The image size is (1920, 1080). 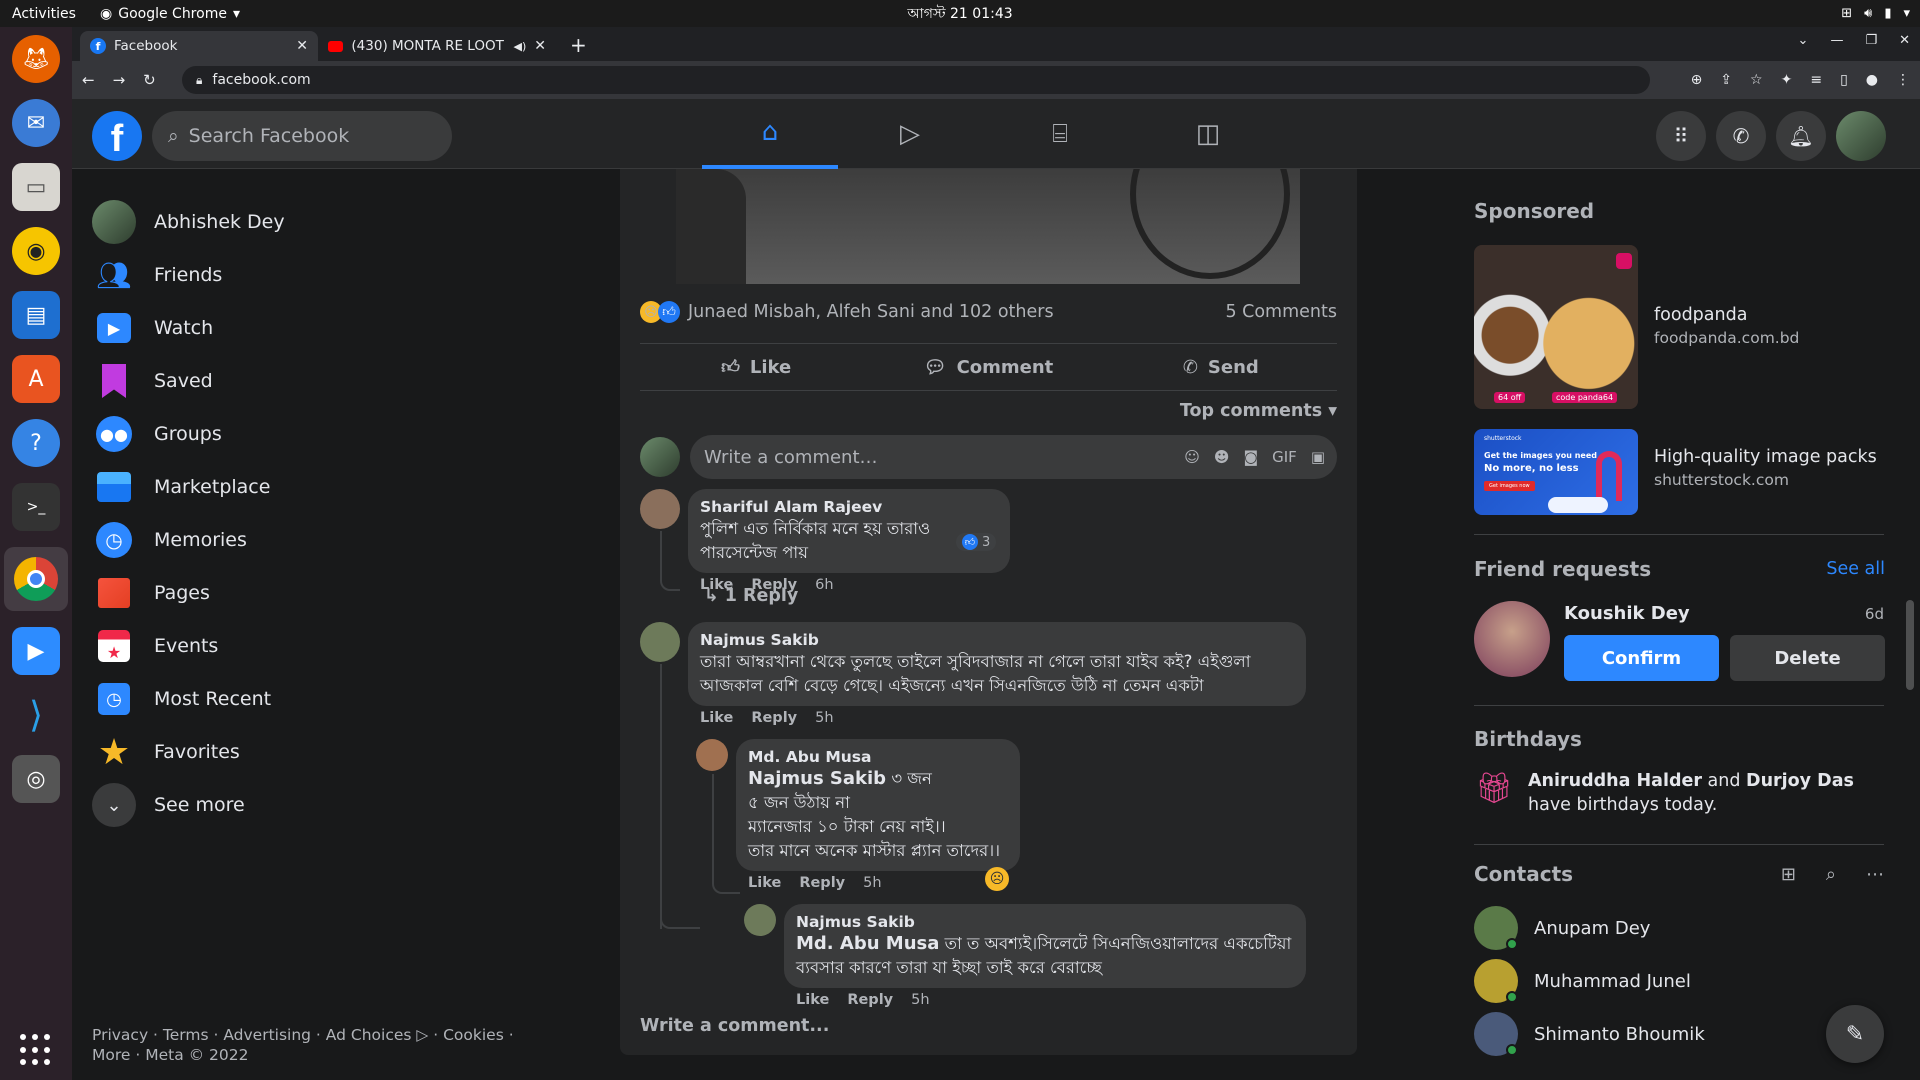 What do you see at coordinates (199, 46) in the screenshot?
I see `tab-facebook: f Facebook ✕` at bounding box center [199, 46].